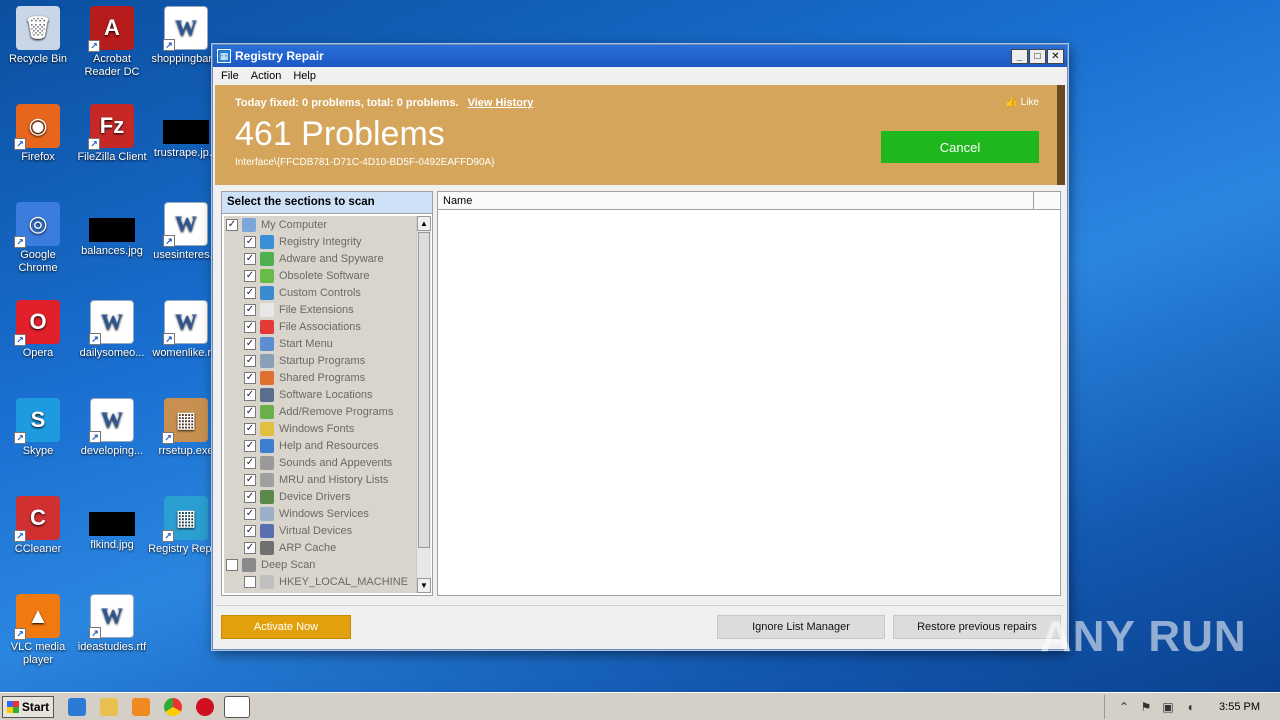 The height and width of the screenshot is (720, 1280). I want to click on view-history-link: View History, so click(501, 103).